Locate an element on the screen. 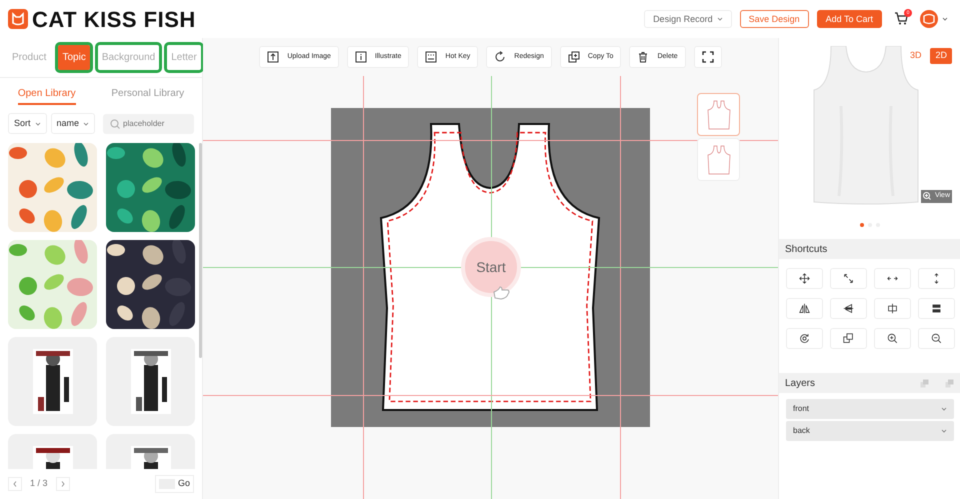 This screenshot has height=499, width=960. layer-button is located at coordinates (848, 338).